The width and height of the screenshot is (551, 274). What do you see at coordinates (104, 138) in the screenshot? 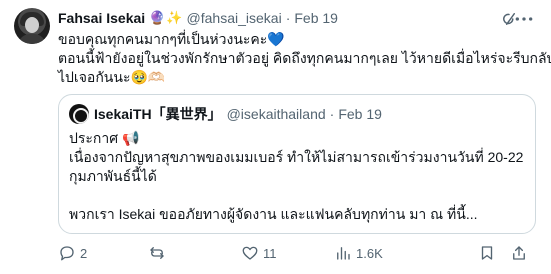
I see `quoted-text-line: ประกาศ 📢` at bounding box center [104, 138].